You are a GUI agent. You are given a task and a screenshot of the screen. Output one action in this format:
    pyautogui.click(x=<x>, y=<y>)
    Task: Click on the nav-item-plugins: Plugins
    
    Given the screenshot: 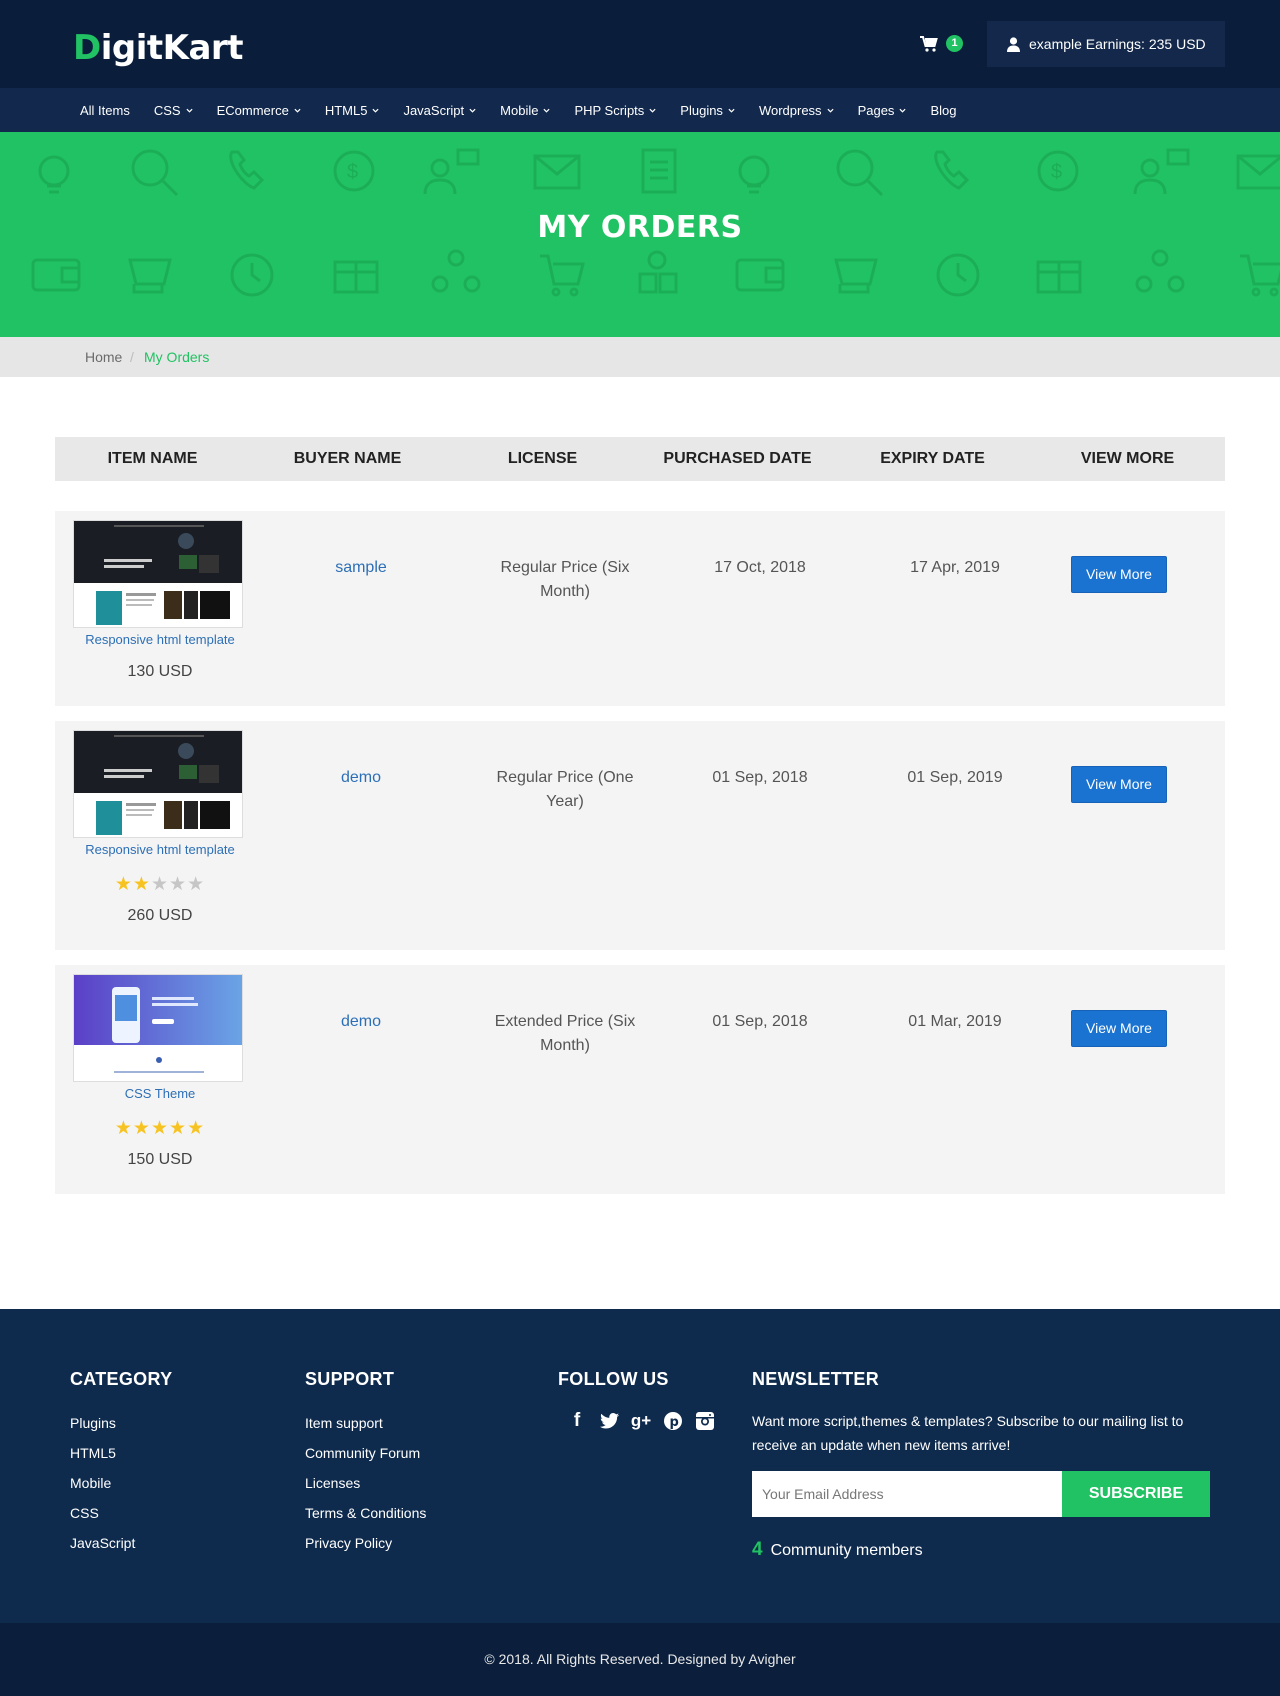 What is the action you would take?
    pyautogui.click(x=707, y=110)
    